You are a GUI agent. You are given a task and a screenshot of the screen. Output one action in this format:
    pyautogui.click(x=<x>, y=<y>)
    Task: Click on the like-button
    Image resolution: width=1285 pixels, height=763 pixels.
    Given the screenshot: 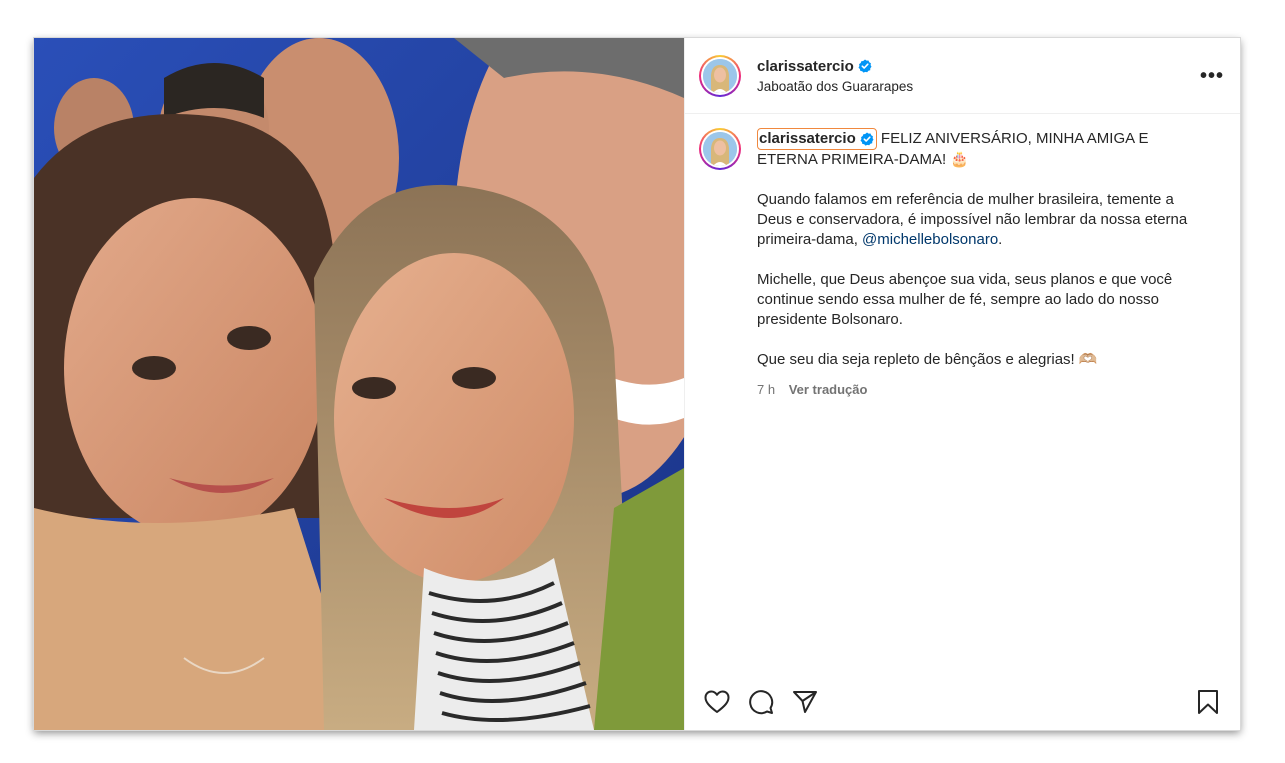 What is the action you would take?
    pyautogui.click(x=717, y=702)
    